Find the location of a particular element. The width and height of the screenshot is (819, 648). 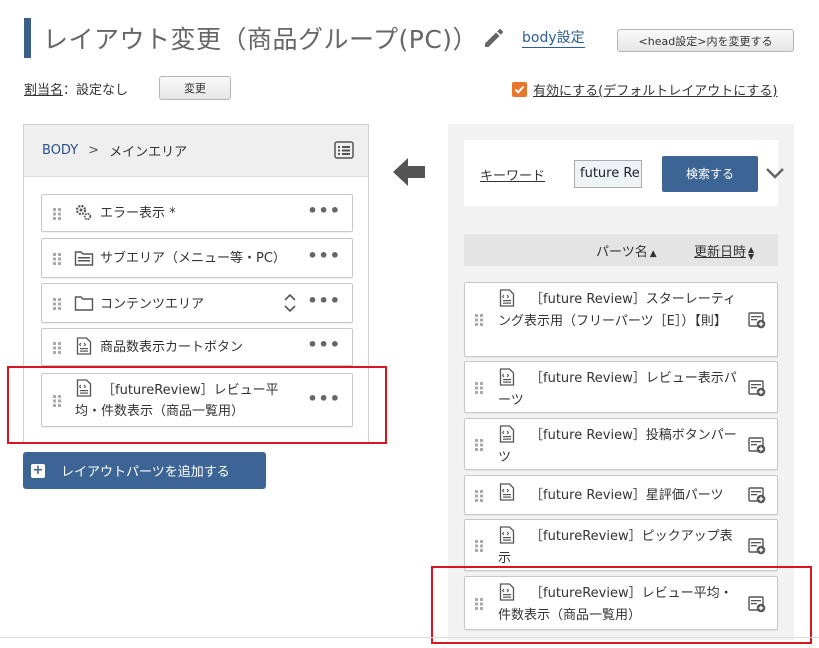

part-label: エラー表示 * is located at coordinates (138, 213).